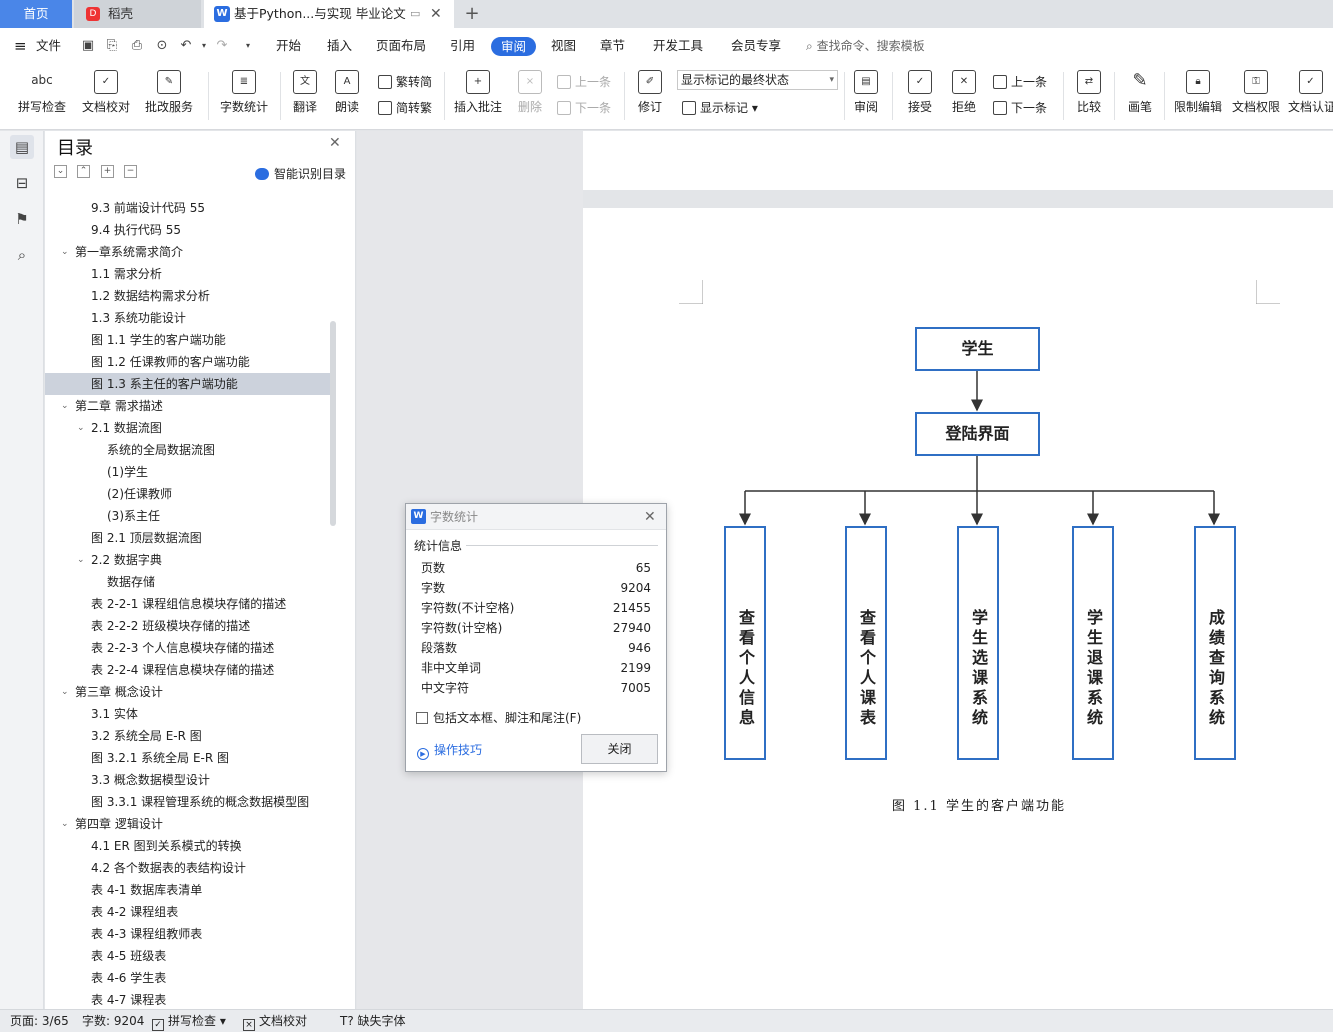 The image size is (1333, 1032). Describe the element at coordinates (979, 806) in the screenshot. I see `figure-caption: 图 1.1 学生的客户端功能` at that location.